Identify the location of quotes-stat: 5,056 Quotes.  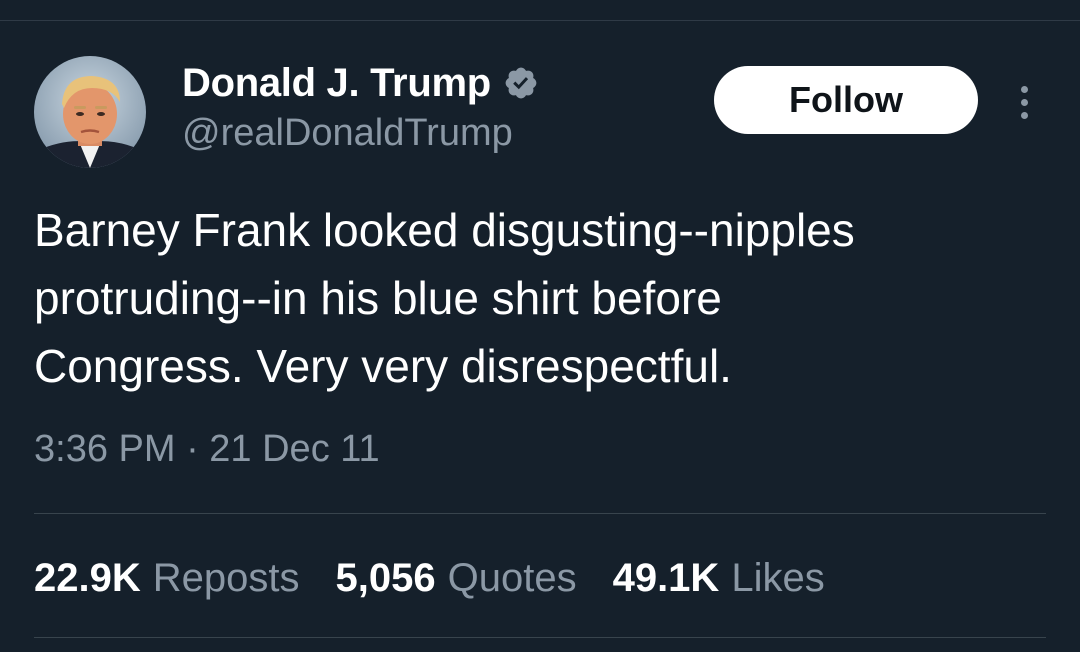
(456, 578).